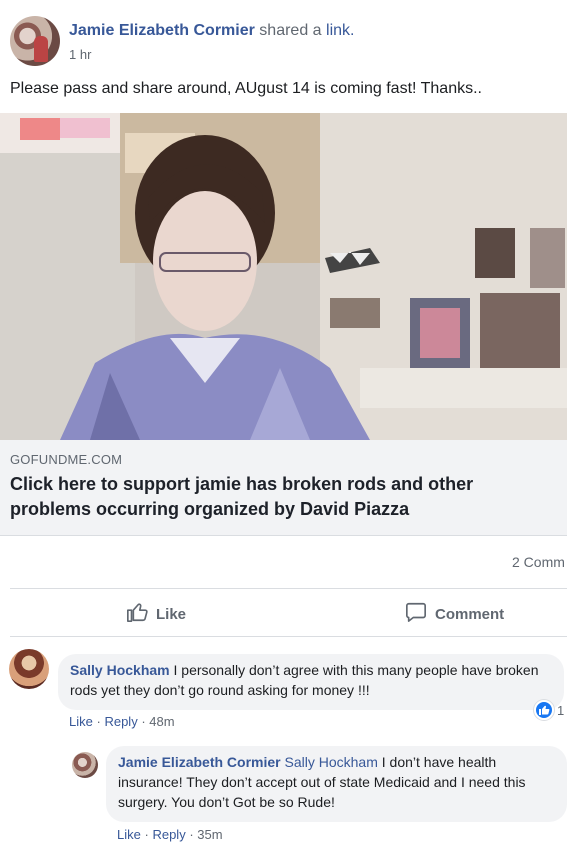 This screenshot has height=842, width=567. What do you see at coordinates (162, 30) in the screenshot?
I see `post-author-name: Jamie Elizabeth Cormier` at bounding box center [162, 30].